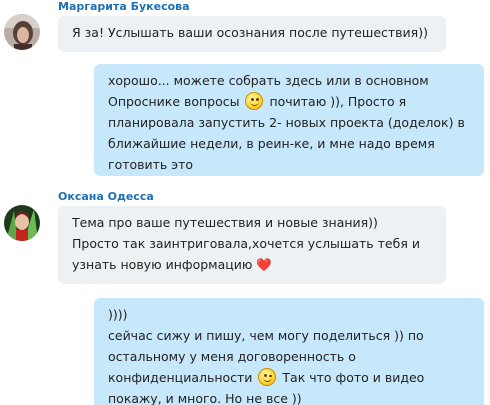  I want to click on smile-emoji-icon, so click(254, 101).